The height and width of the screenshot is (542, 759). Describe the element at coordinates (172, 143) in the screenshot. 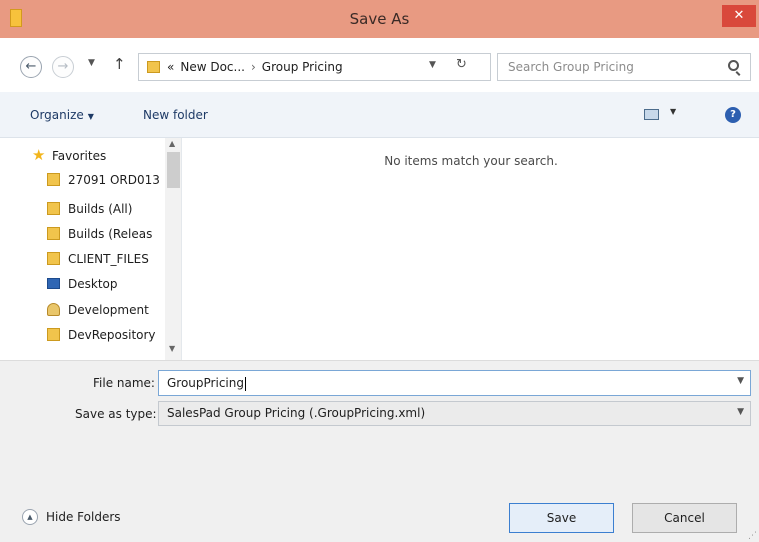

I see `scroll-up-icon: ▲` at that location.